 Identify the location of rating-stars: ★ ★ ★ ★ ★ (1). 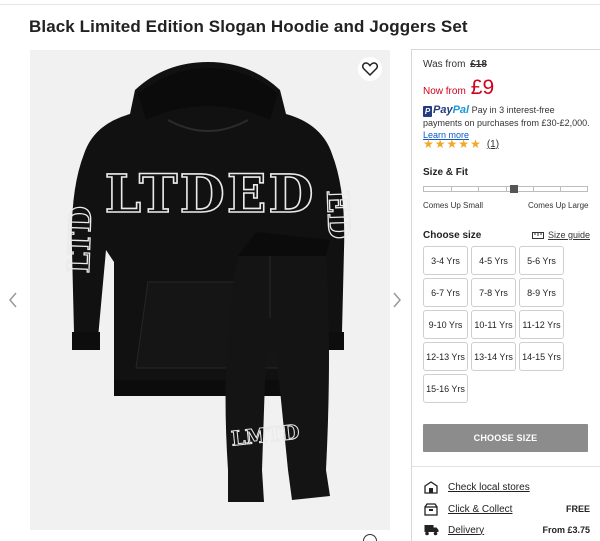
(461, 144).